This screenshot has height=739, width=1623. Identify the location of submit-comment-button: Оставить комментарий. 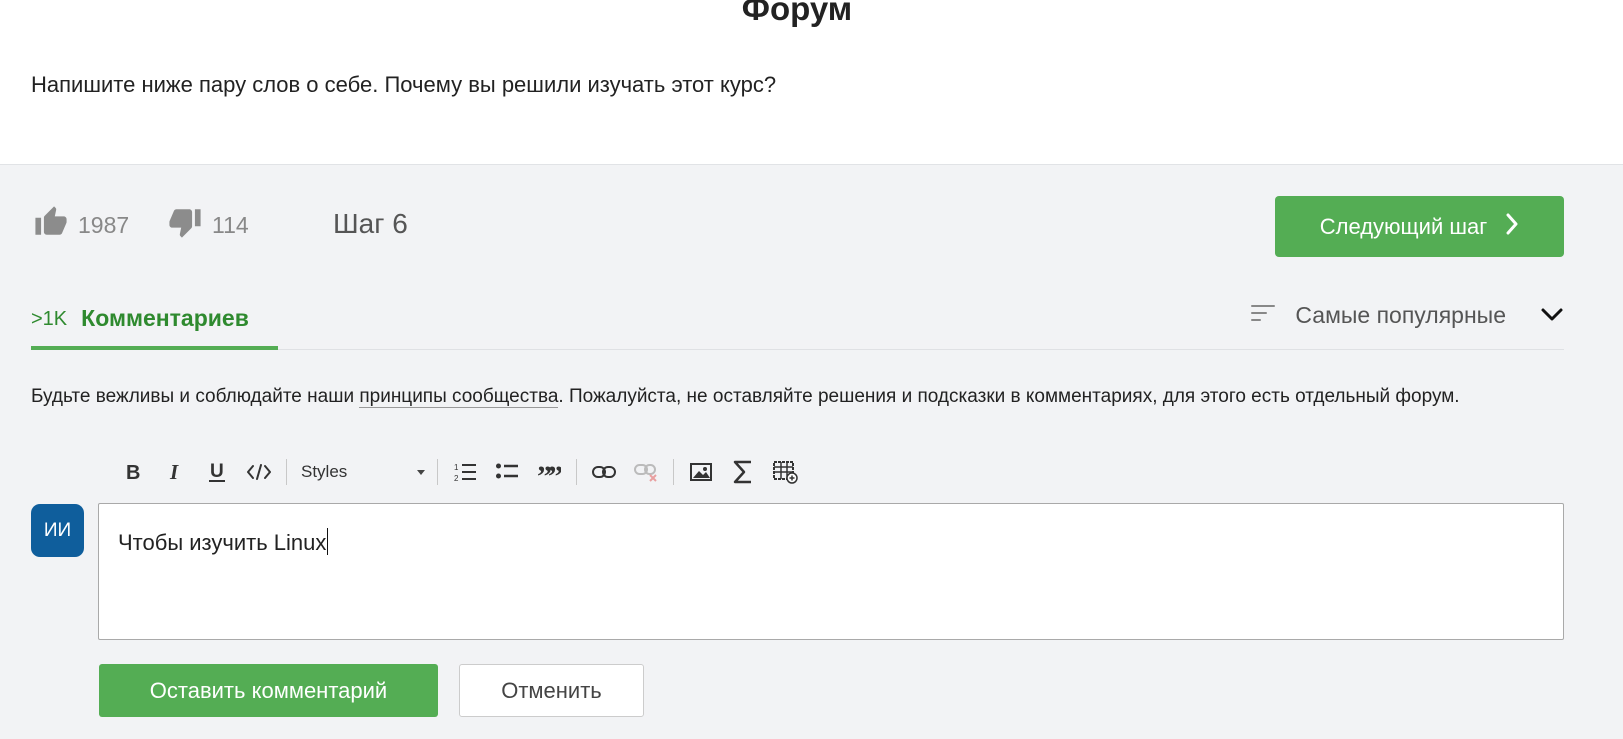
(268, 690).